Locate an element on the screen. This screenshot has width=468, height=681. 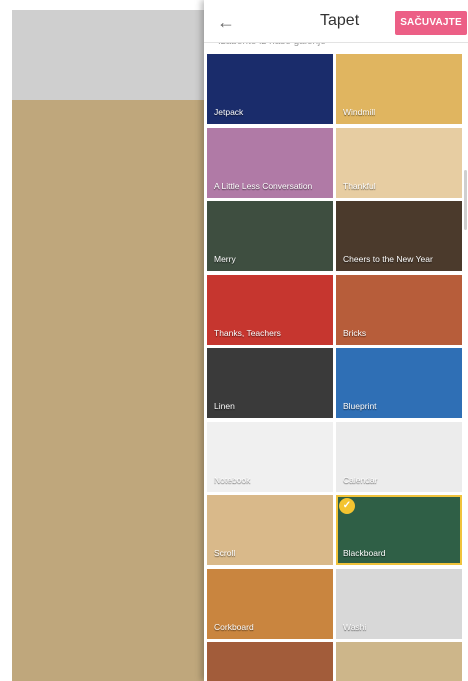
background-page-header is located at coordinates (108, 55).